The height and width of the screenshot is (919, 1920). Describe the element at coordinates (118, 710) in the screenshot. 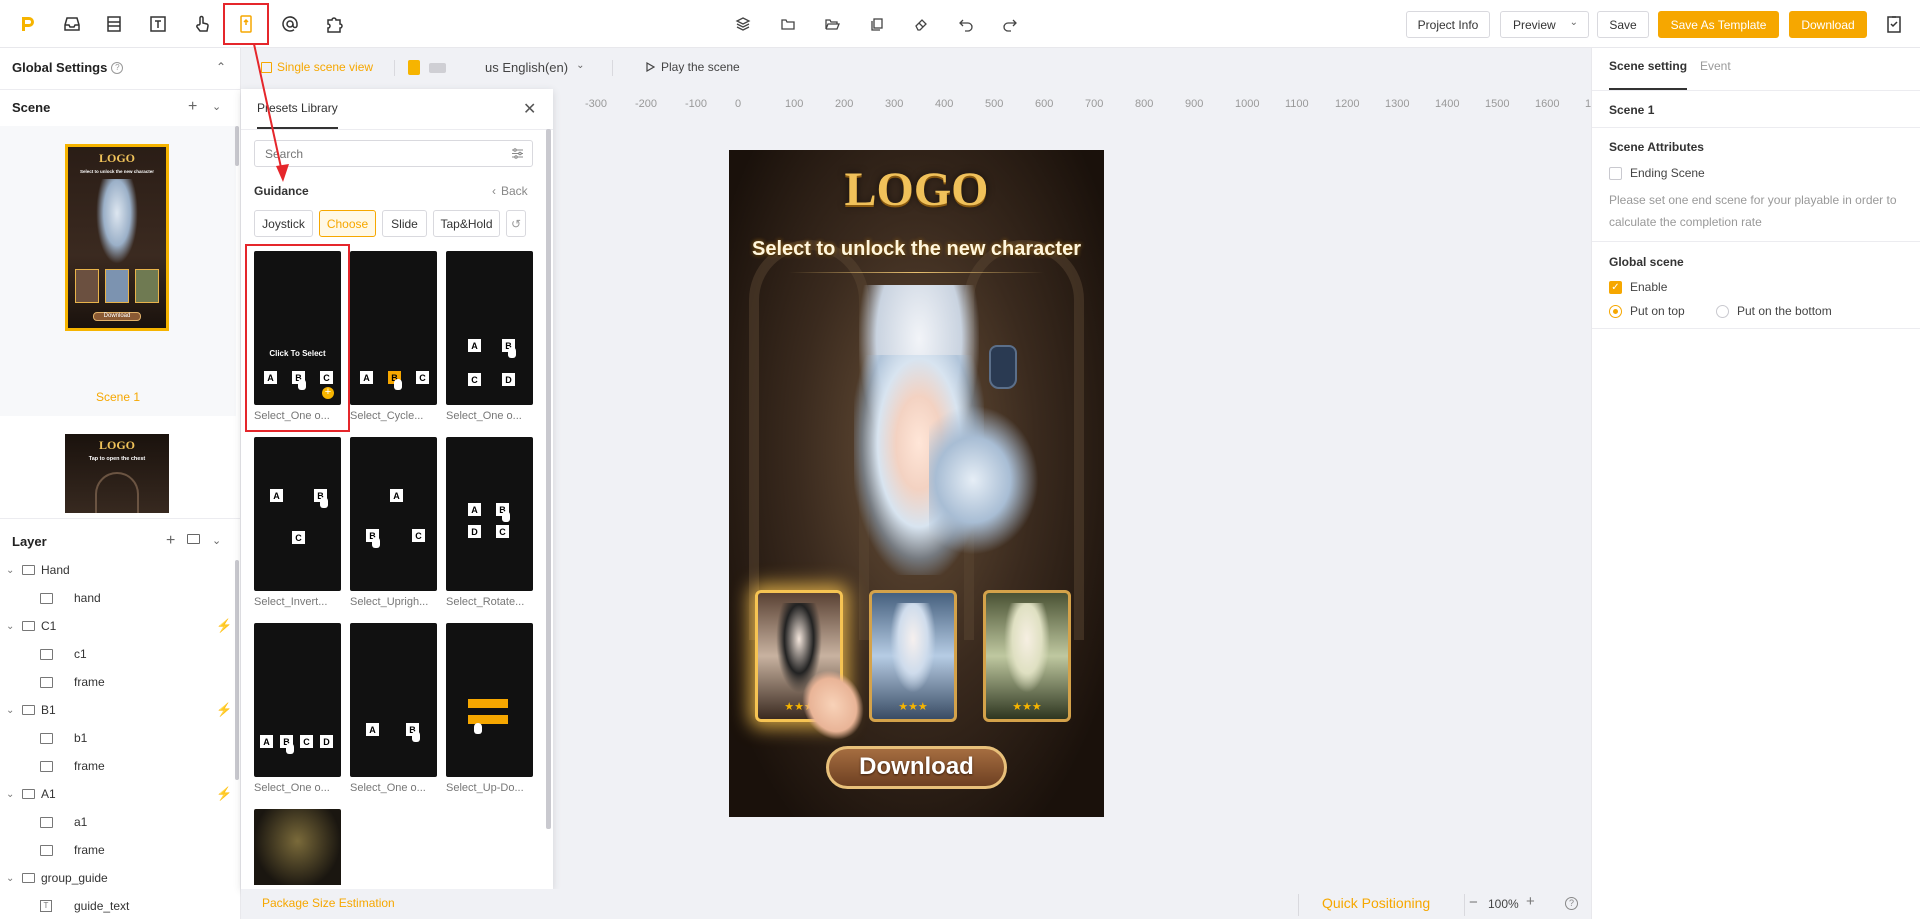

I see `layer-row: ⌄ B1 ⚡` at that location.